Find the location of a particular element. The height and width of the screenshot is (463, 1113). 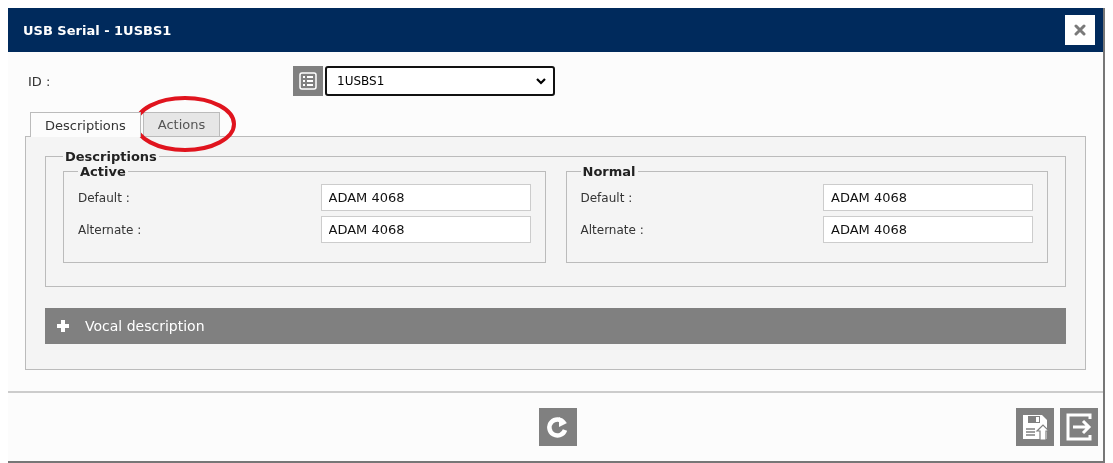

chevron-down-icon is located at coordinates (541, 81).